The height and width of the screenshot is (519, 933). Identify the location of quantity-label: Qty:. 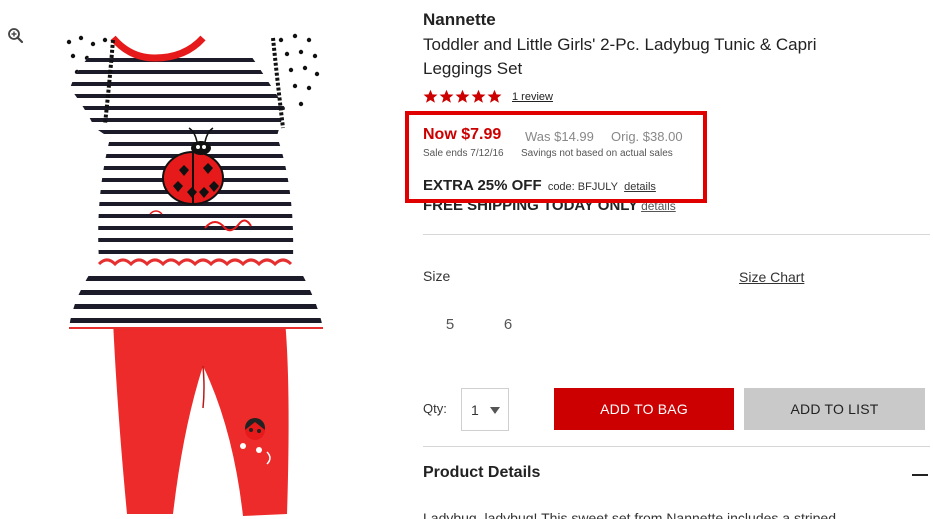
(435, 408).